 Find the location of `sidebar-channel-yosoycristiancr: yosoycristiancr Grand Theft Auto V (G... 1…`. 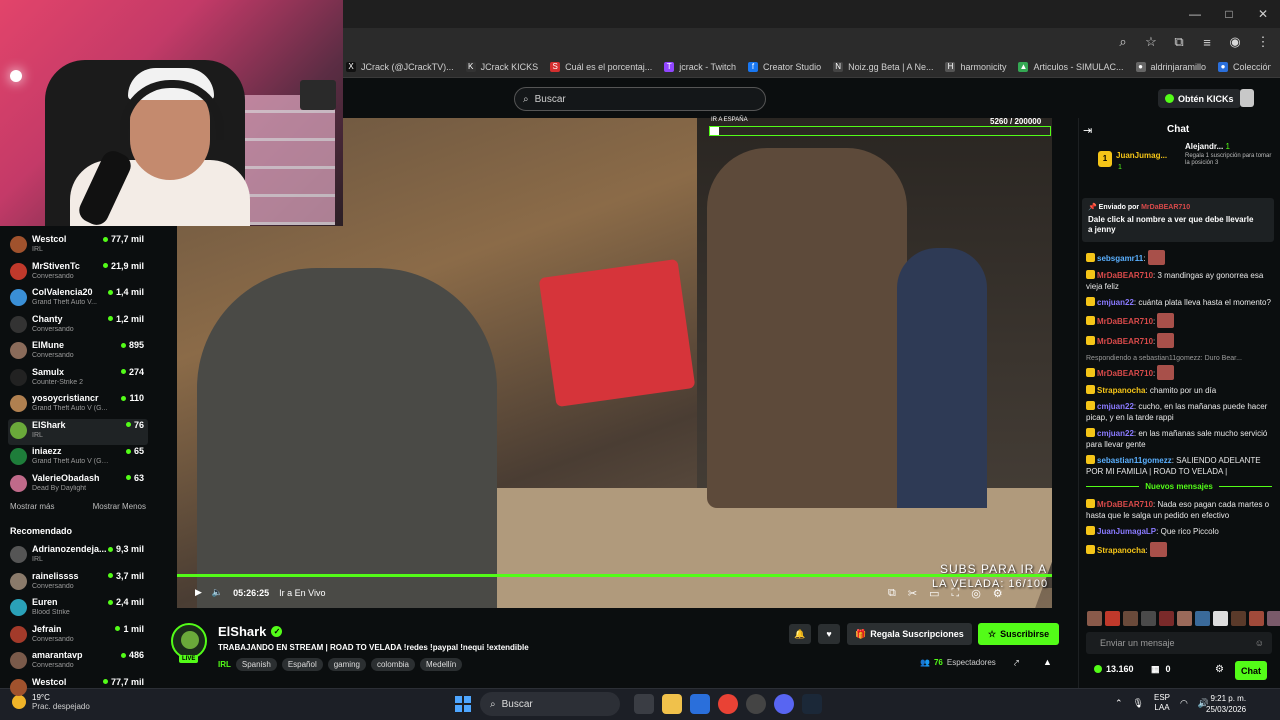

sidebar-channel-yosoycristiancr: yosoycristiancr Grand Theft Auto V (G... 1… is located at coordinates (78, 405).